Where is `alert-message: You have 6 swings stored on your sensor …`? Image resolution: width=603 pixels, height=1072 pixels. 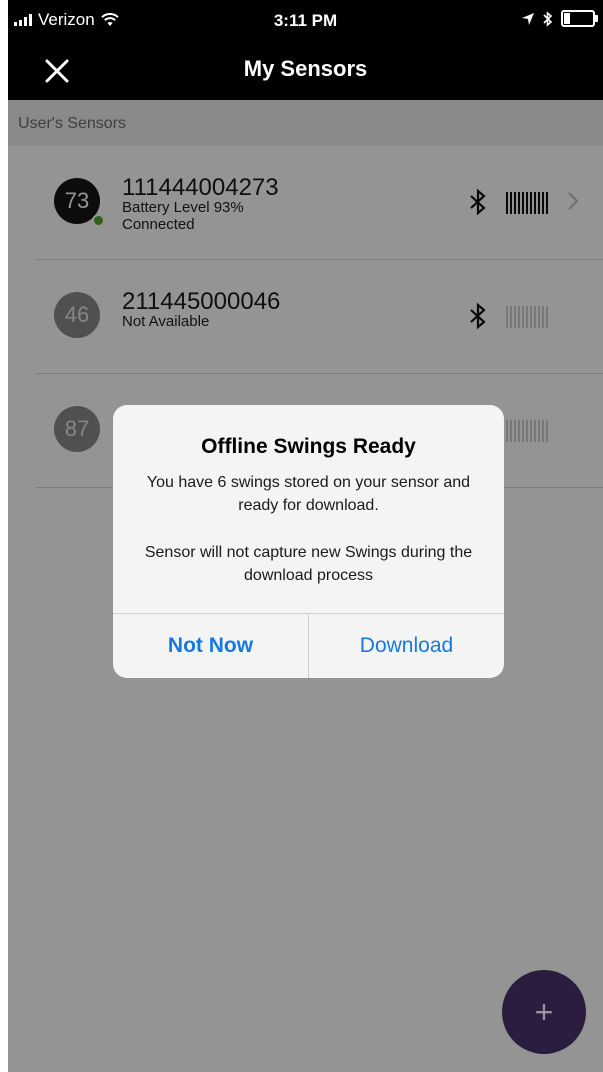
alert-message: You have 6 swings stored on your sensor … is located at coordinates (308, 494).